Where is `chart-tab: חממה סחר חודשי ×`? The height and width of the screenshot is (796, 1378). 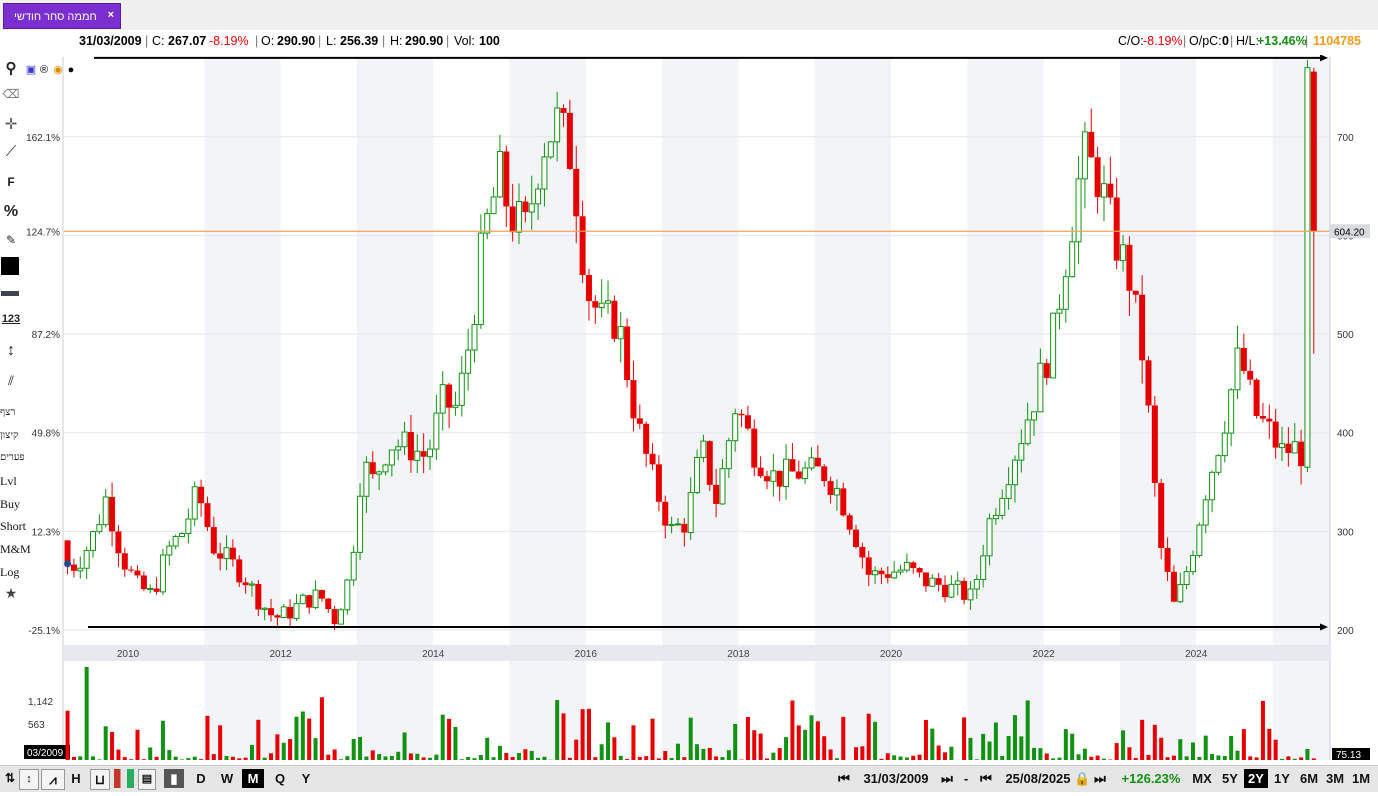
chart-tab: חממה סחר חודשי × is located at coordinates (62, 16).